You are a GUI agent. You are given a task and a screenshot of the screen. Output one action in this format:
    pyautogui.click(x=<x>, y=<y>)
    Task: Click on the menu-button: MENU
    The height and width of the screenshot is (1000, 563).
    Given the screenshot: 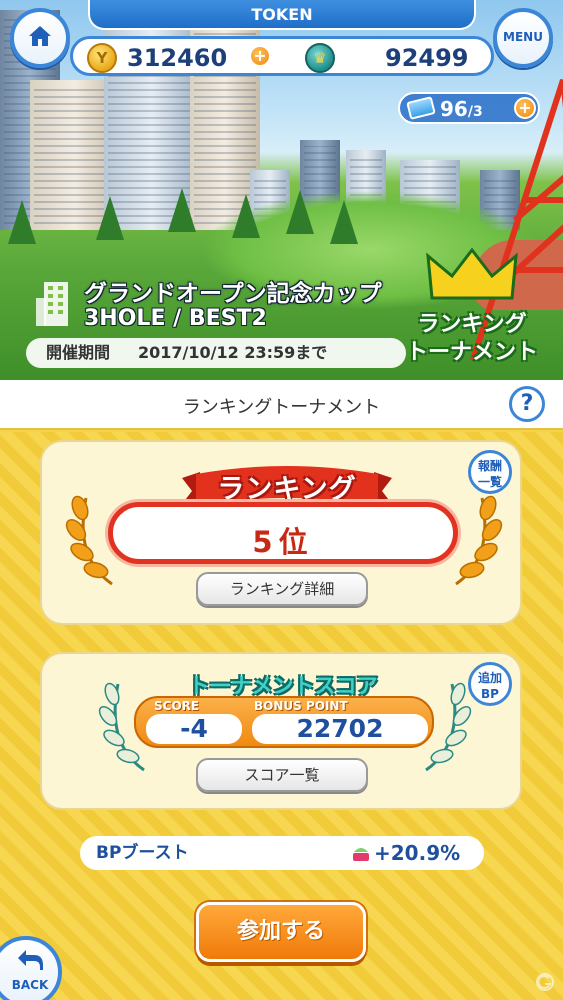 What is the action you would take?
    pyautogui.click(x=523, y=38)
    